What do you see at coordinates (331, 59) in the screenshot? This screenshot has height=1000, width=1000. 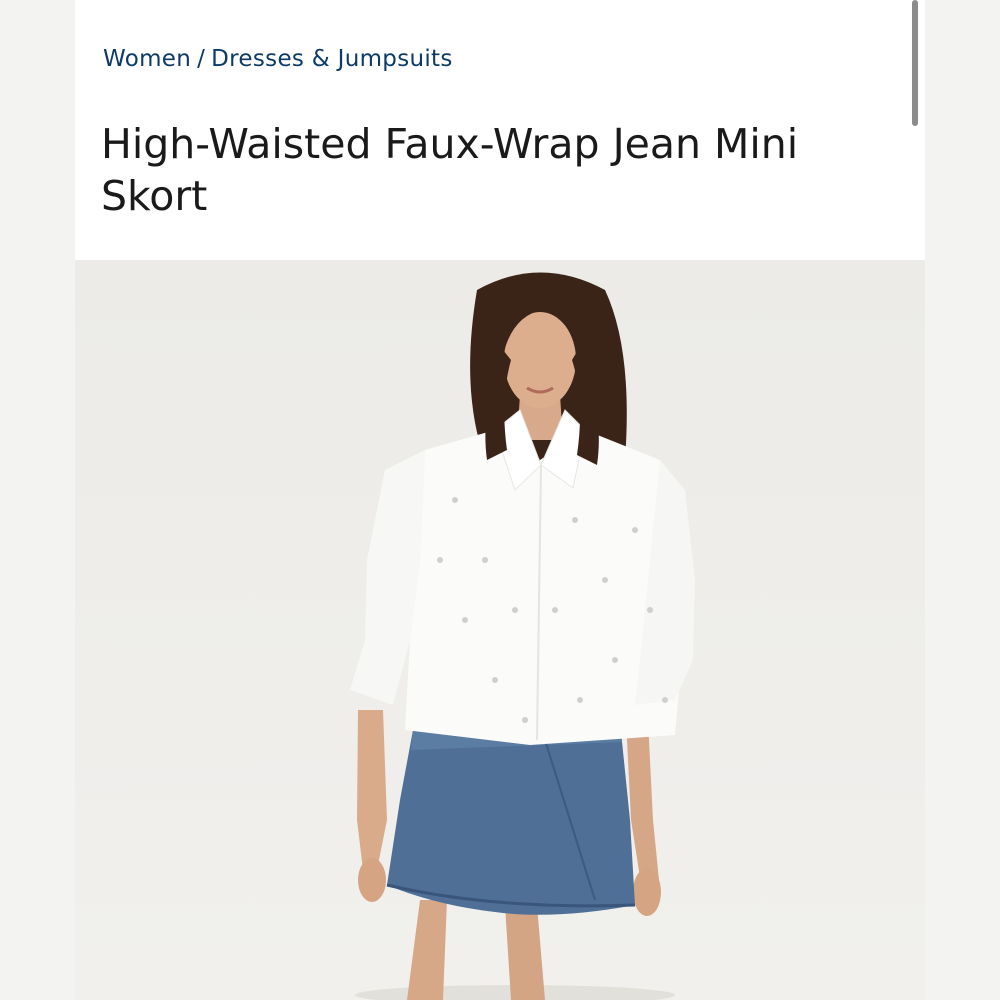 I see `breadcrumb-link-dresses-jumpsuits: Dresses & Jumpsuits` at bounding box center [331, 59].